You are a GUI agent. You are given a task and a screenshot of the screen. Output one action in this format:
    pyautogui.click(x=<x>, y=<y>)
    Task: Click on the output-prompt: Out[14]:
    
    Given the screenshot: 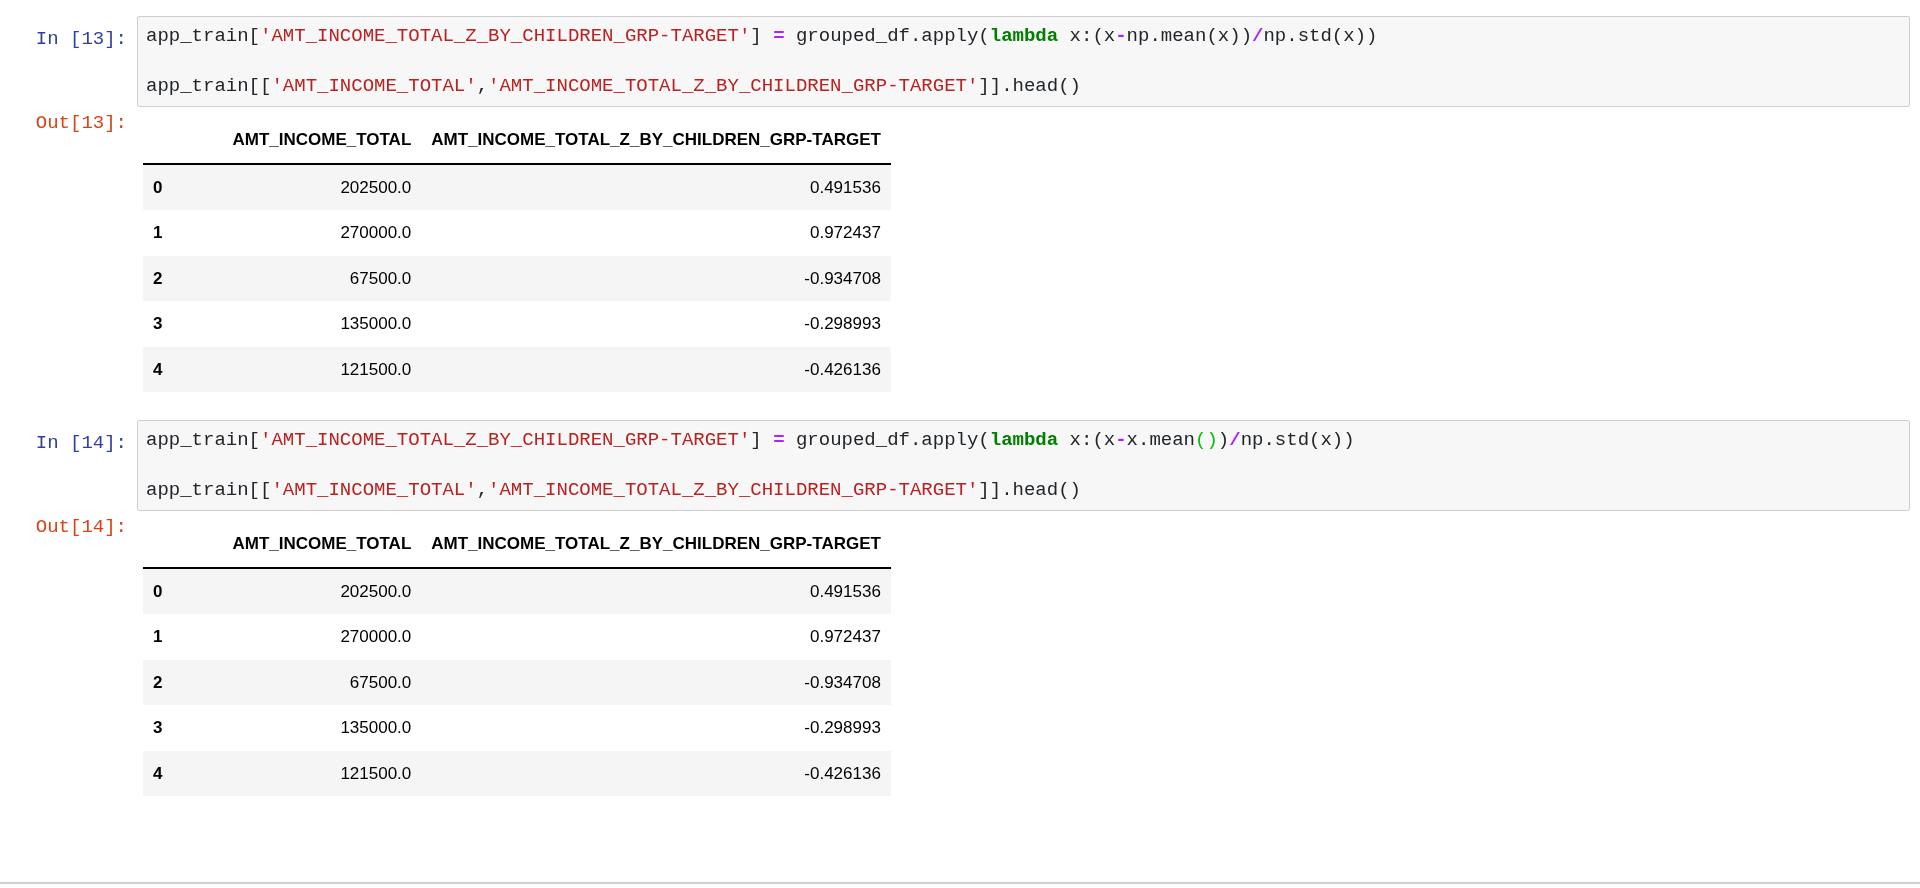 What is the action you would take?
    pyautogui.click(x=81, y=527)
    